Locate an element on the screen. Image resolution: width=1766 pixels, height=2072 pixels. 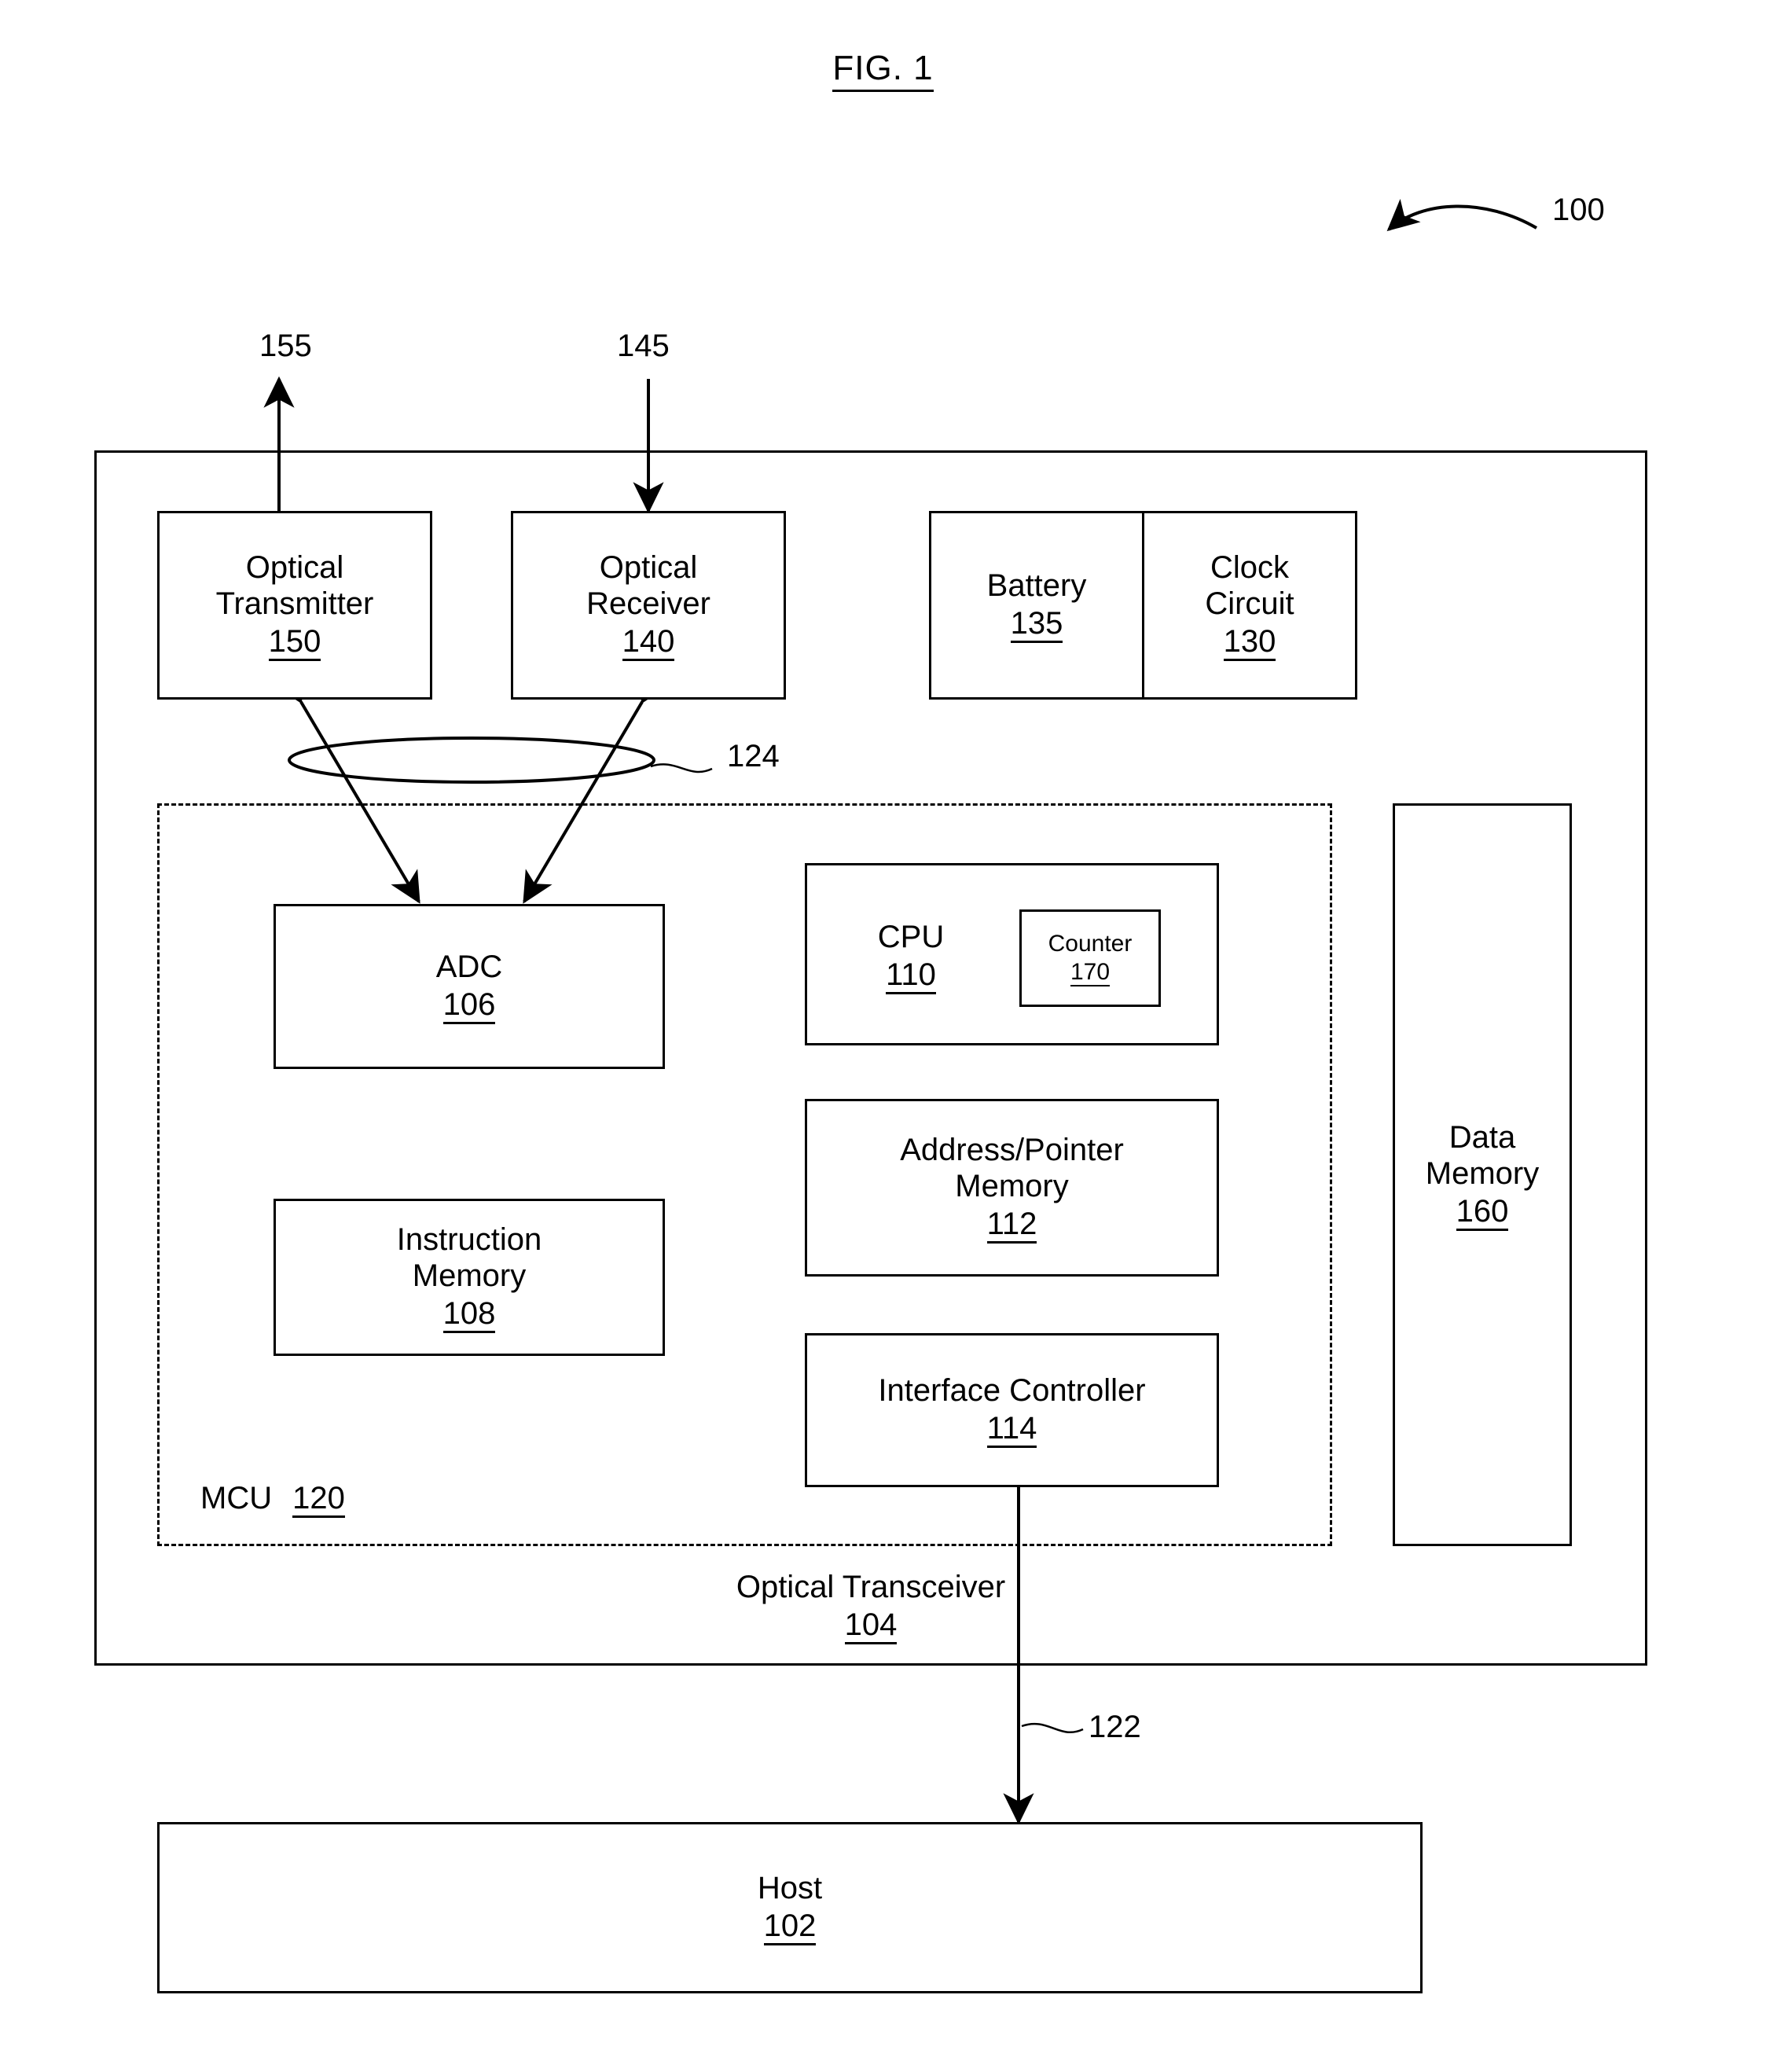
adc-block: ADC 106 is located at coordinates (469, 987).